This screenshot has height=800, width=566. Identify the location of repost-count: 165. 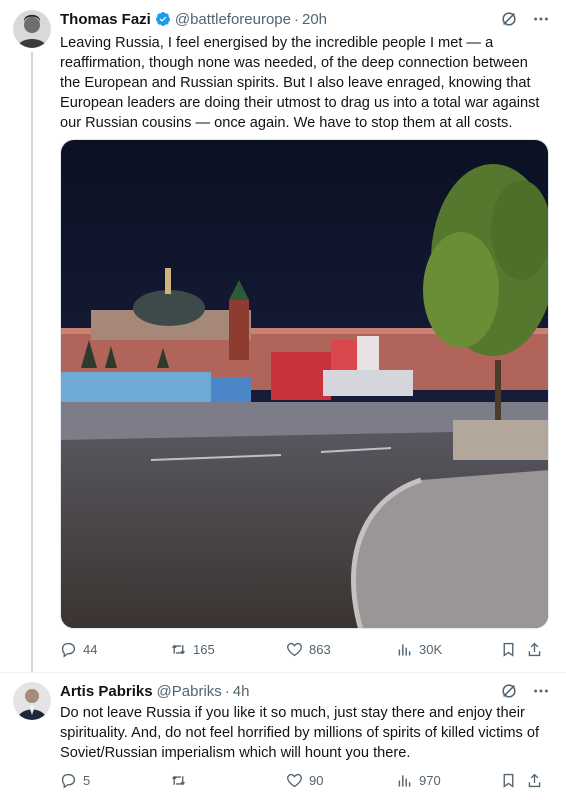
(204, 649).